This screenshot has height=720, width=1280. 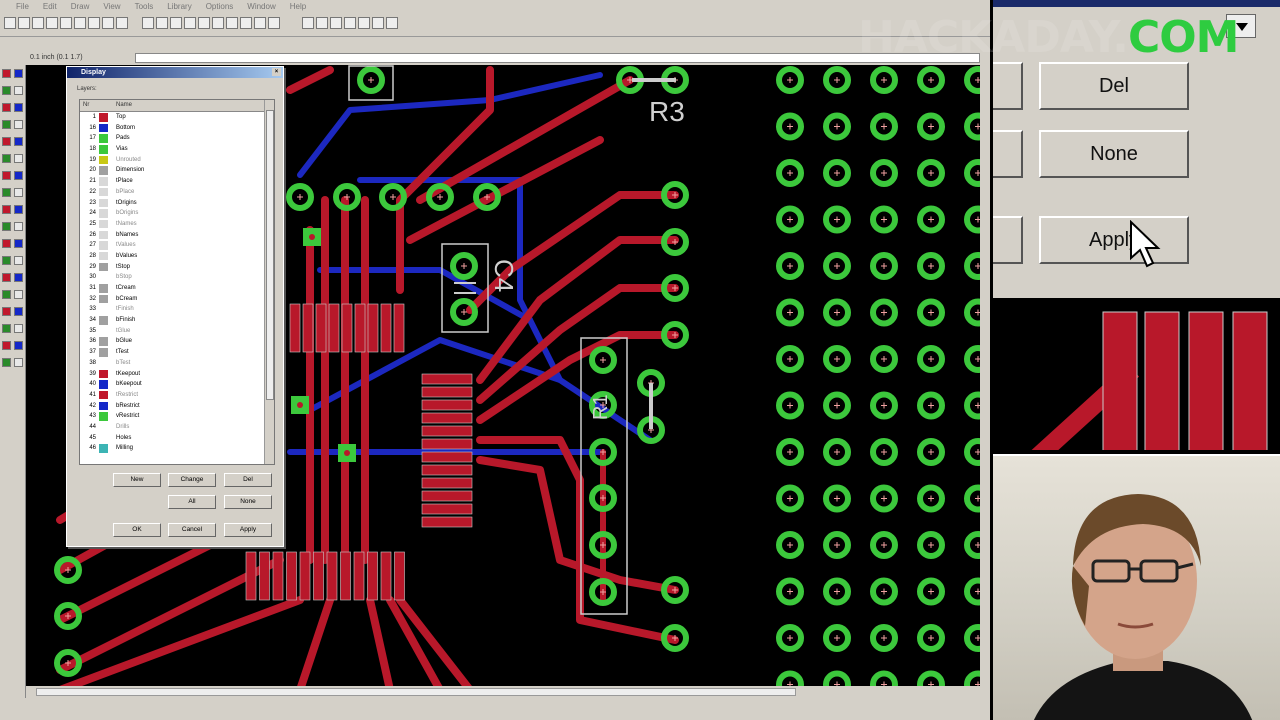 I want to click on scroll-thumb, so click(x=270, y=255).